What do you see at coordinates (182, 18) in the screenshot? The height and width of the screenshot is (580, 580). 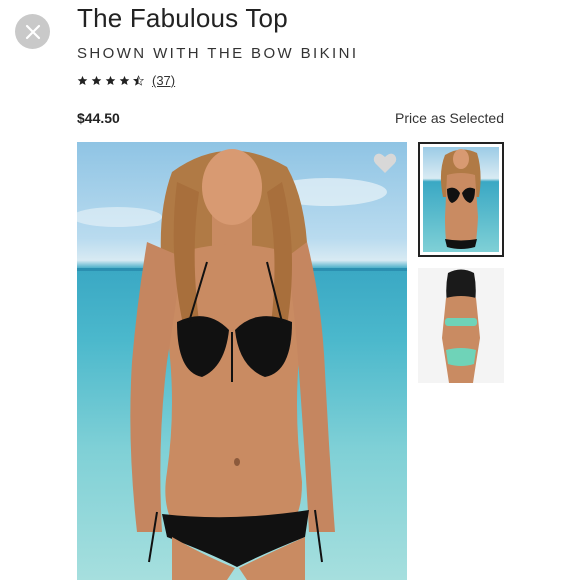 I see `product-title: The Fabulous Top` at bounding box center [182, 18].